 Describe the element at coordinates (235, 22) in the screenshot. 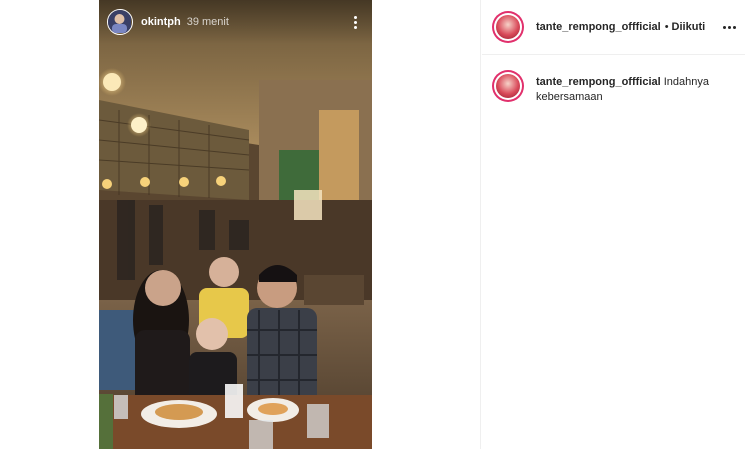

I see `story-header: okintph 39 menit` at that location.